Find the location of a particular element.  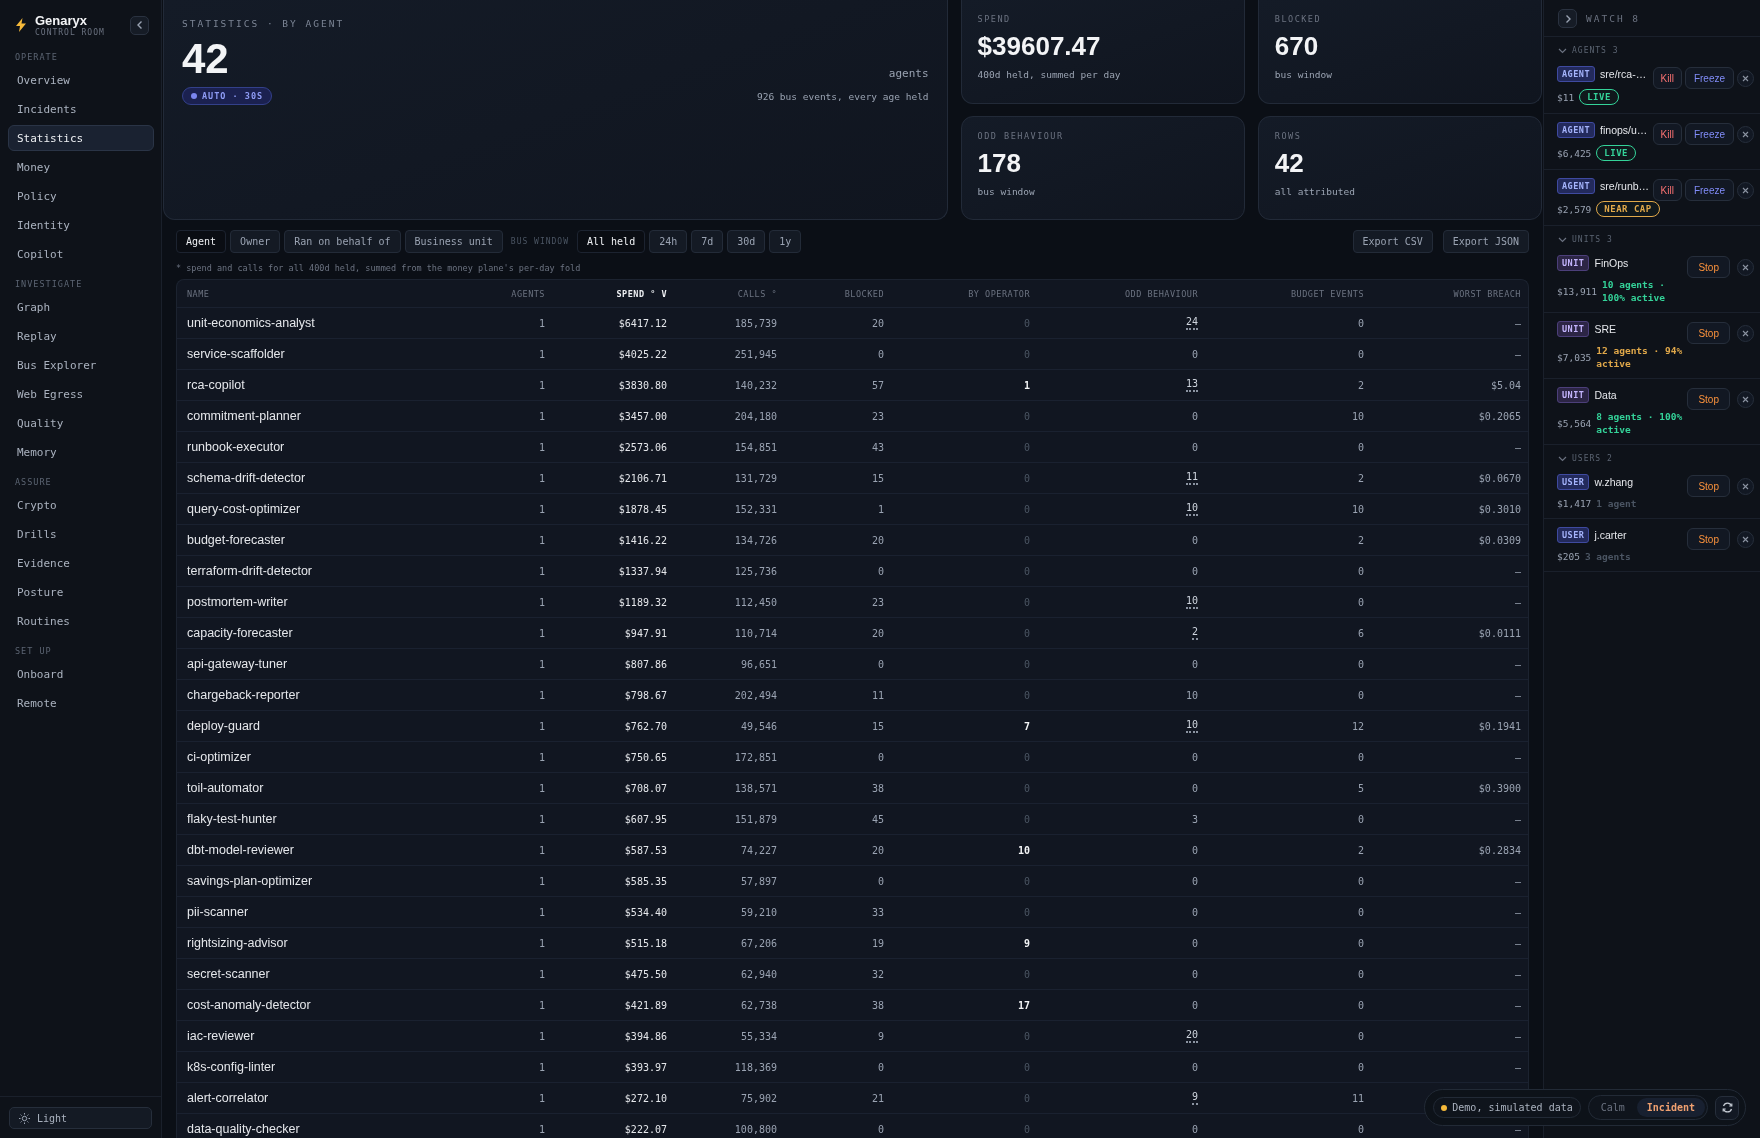

nav-item: Quality is located at coordinates (81, 423).